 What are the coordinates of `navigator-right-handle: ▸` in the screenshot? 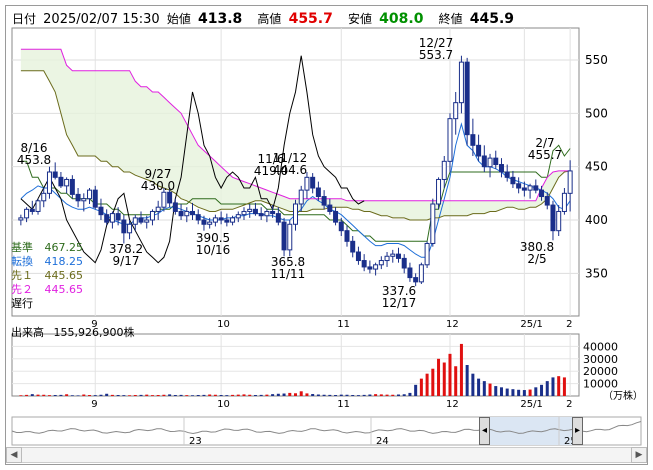 It's located at (577, 431).